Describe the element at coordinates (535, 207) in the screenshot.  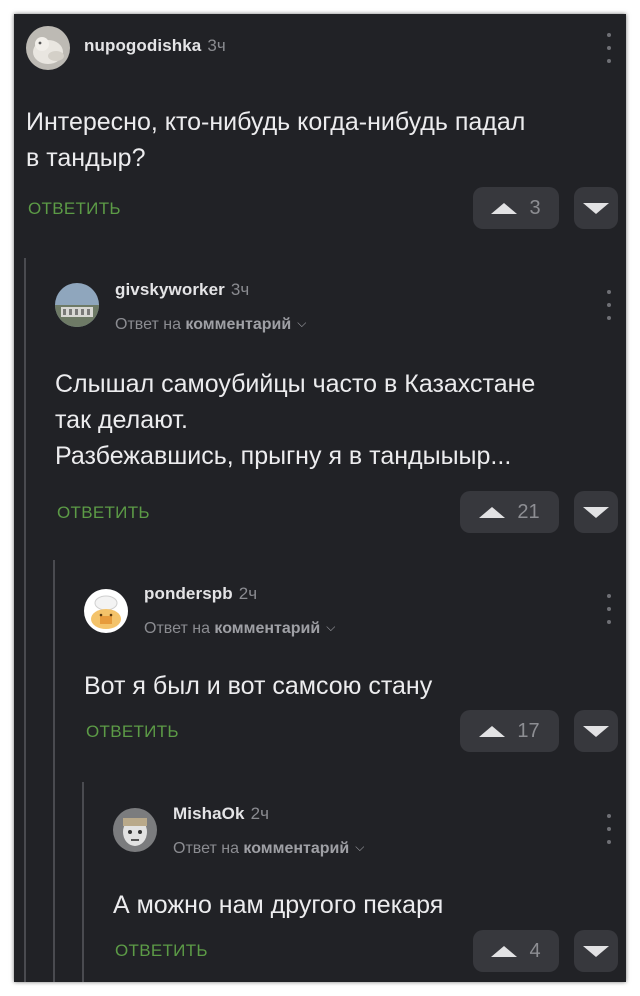
I see `vote-count: 3` at that location.